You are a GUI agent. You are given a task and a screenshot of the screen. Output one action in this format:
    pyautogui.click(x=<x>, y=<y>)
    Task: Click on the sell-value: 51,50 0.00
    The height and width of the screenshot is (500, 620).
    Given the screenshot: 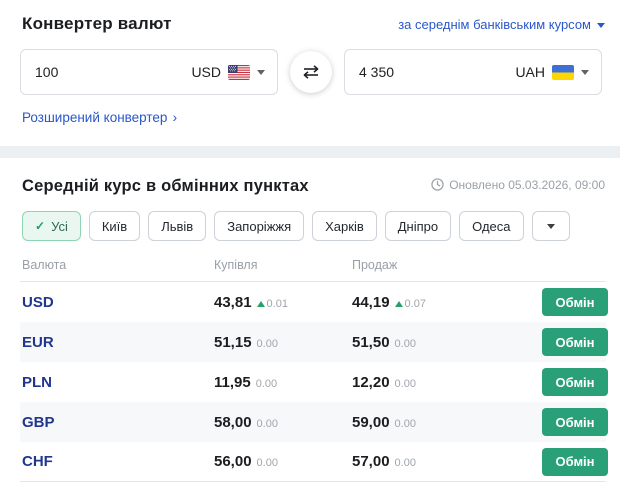 What is the action you would take?
    pyautogui.click(x=447, y=342)
    